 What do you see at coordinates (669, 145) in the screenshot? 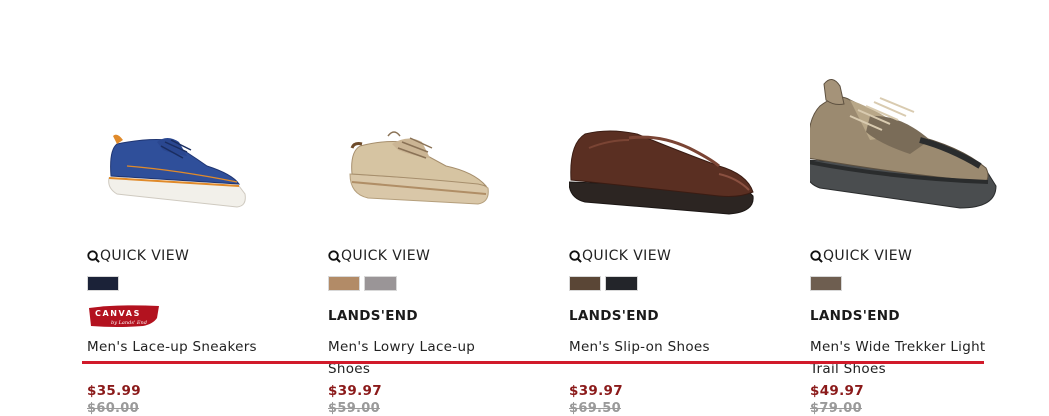
I see `product-image-slip-on` at bounding box center [669, 145].